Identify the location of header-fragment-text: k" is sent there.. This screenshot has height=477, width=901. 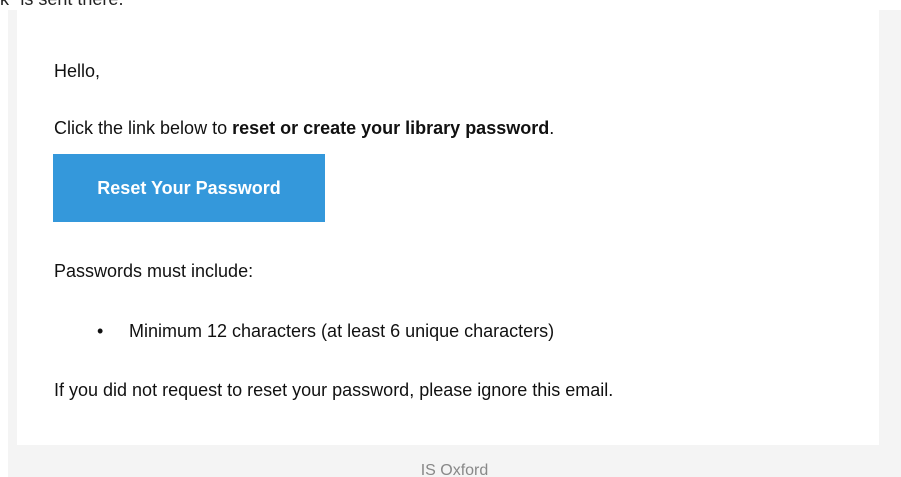
(61, 5).